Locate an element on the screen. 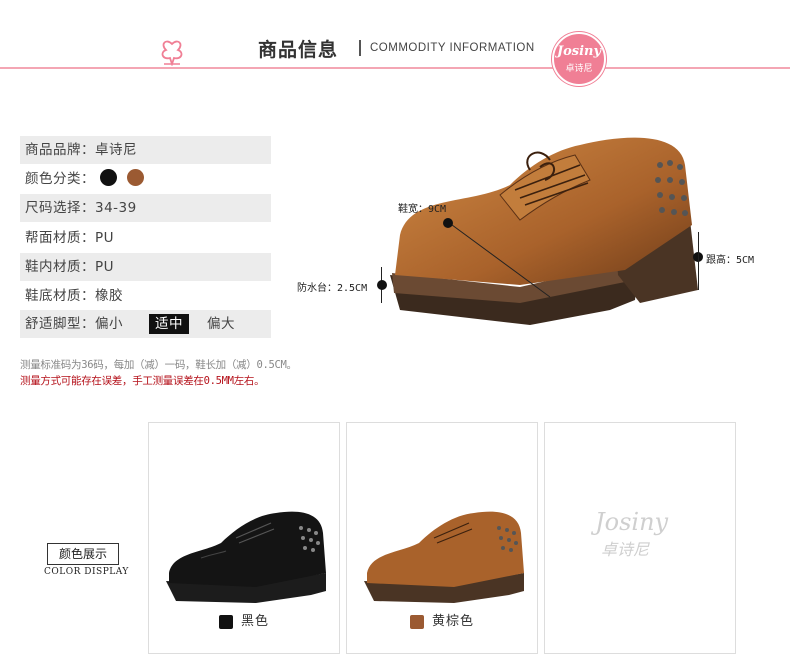  spec-size: 尺码选择：34-39 is located at coordinates (145, 208).